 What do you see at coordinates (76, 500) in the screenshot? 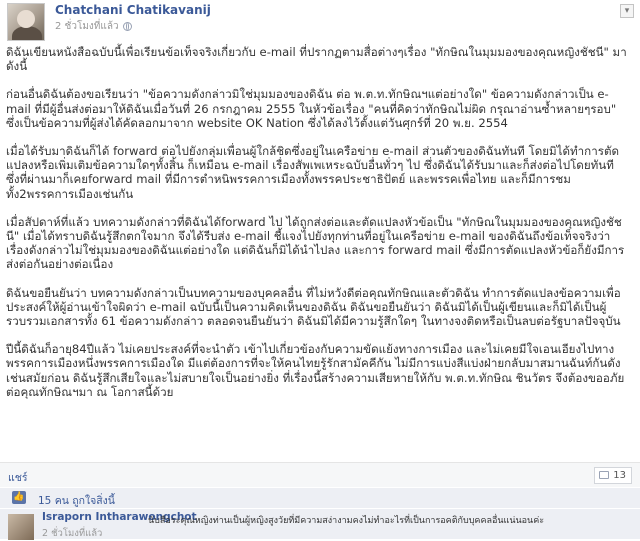
I see `likes-count-link: 15 คน ถูกใจสิ่งนี้` at bounding box center [76, 500].